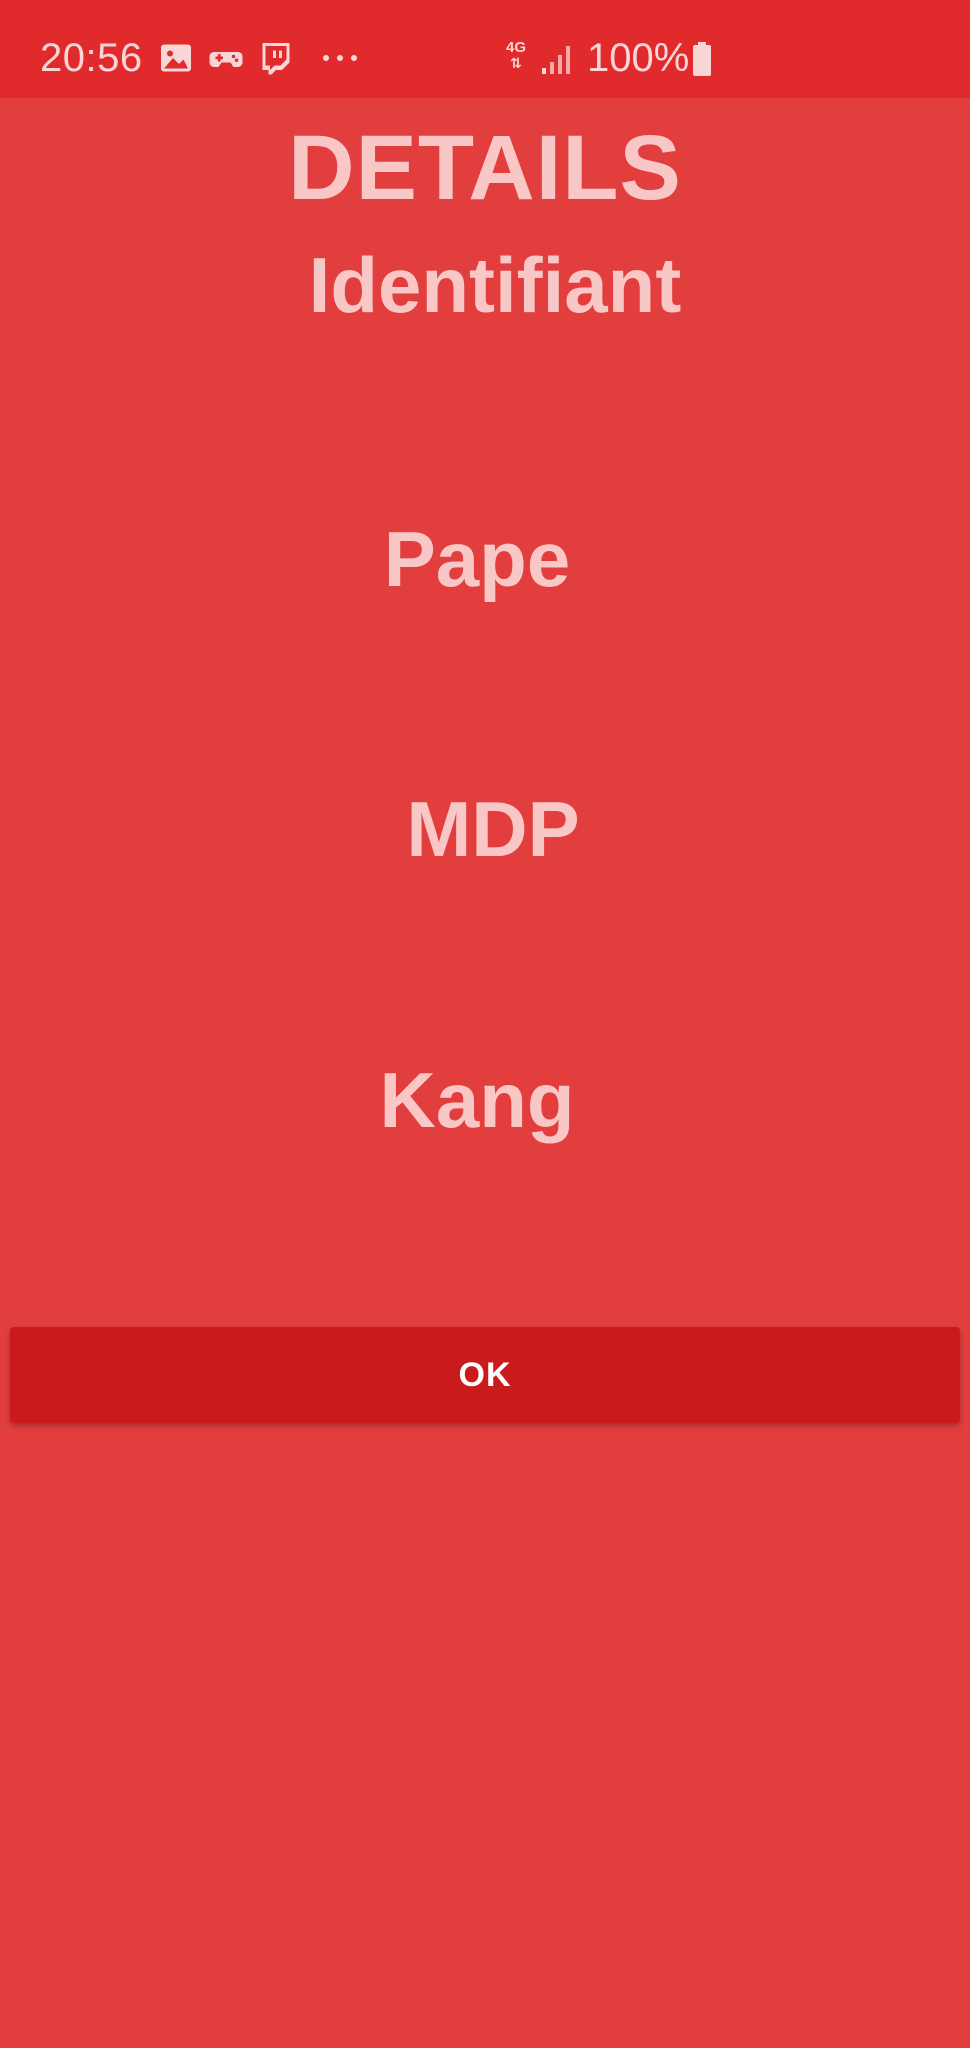 This screenshot has width=970, height=2048. I want to click on identifiant-label: Identifiant, so click(495, 285).